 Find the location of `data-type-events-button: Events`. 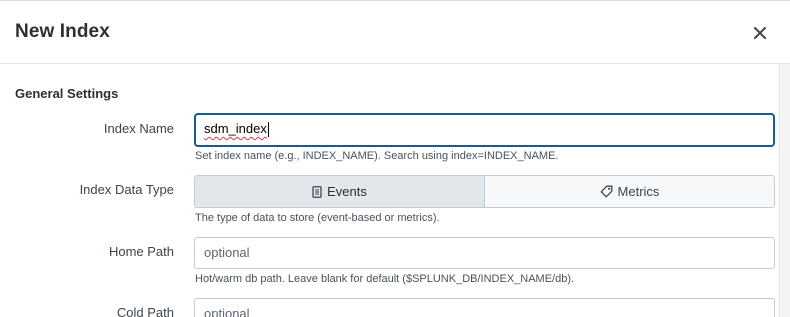

data-type-events-button: Events is located at coordinates (339, 191).